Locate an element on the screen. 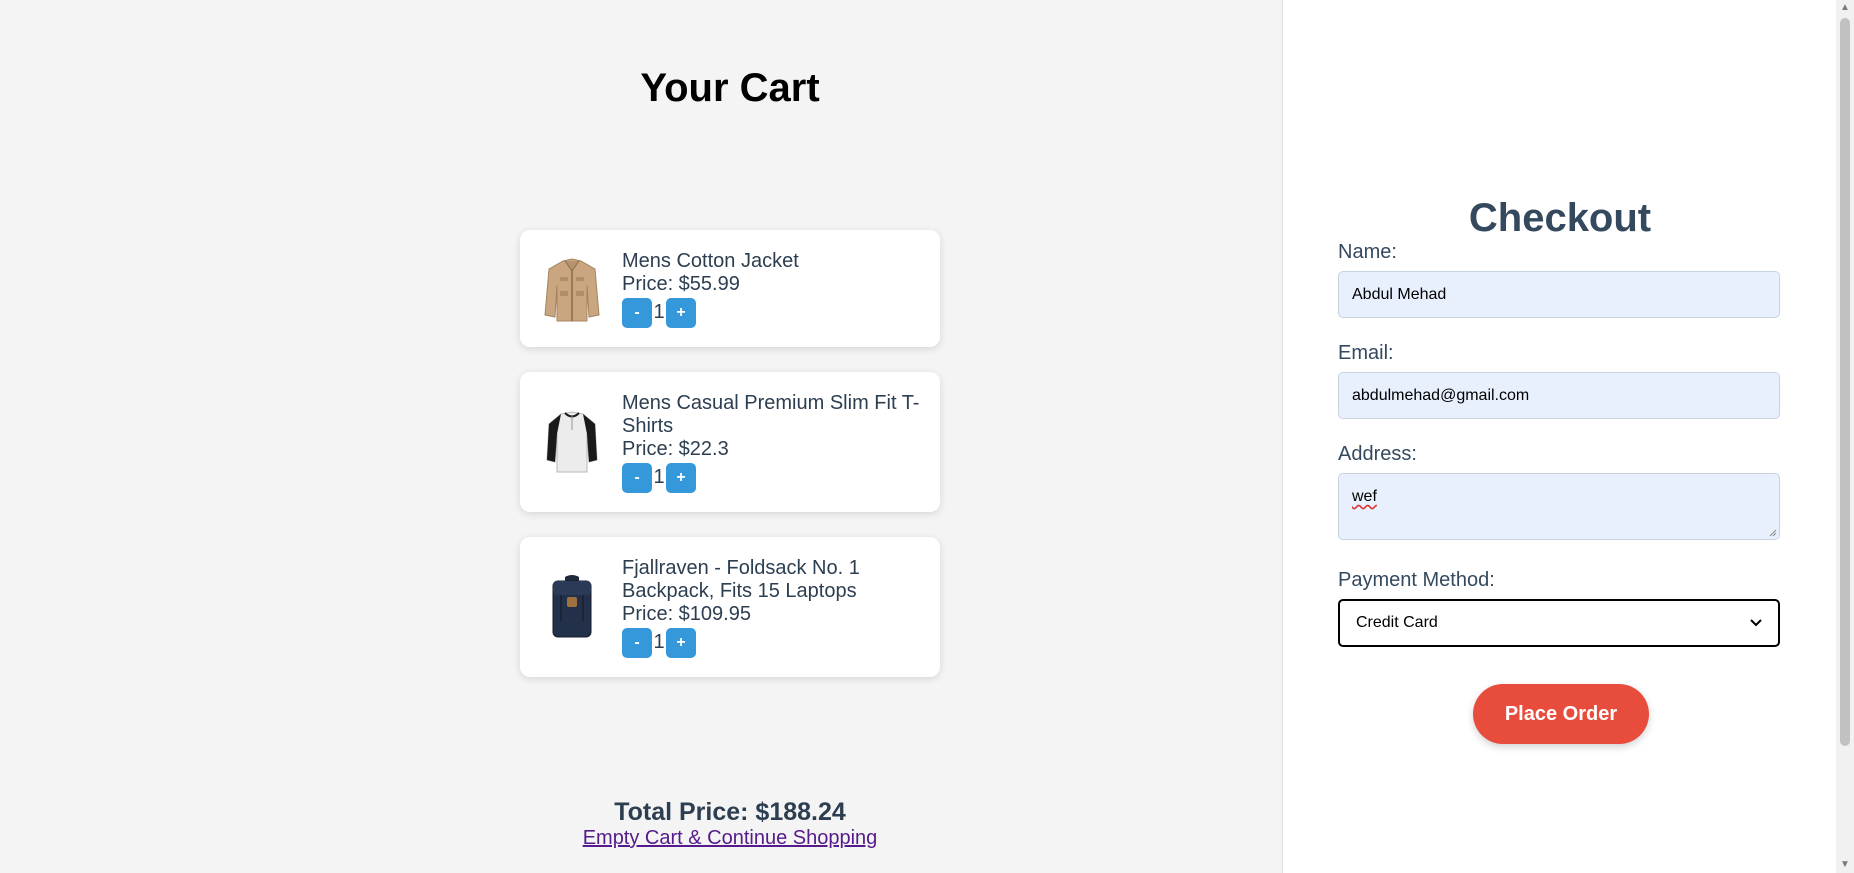  address-label: Address: is located at coordinates (1377, 454).